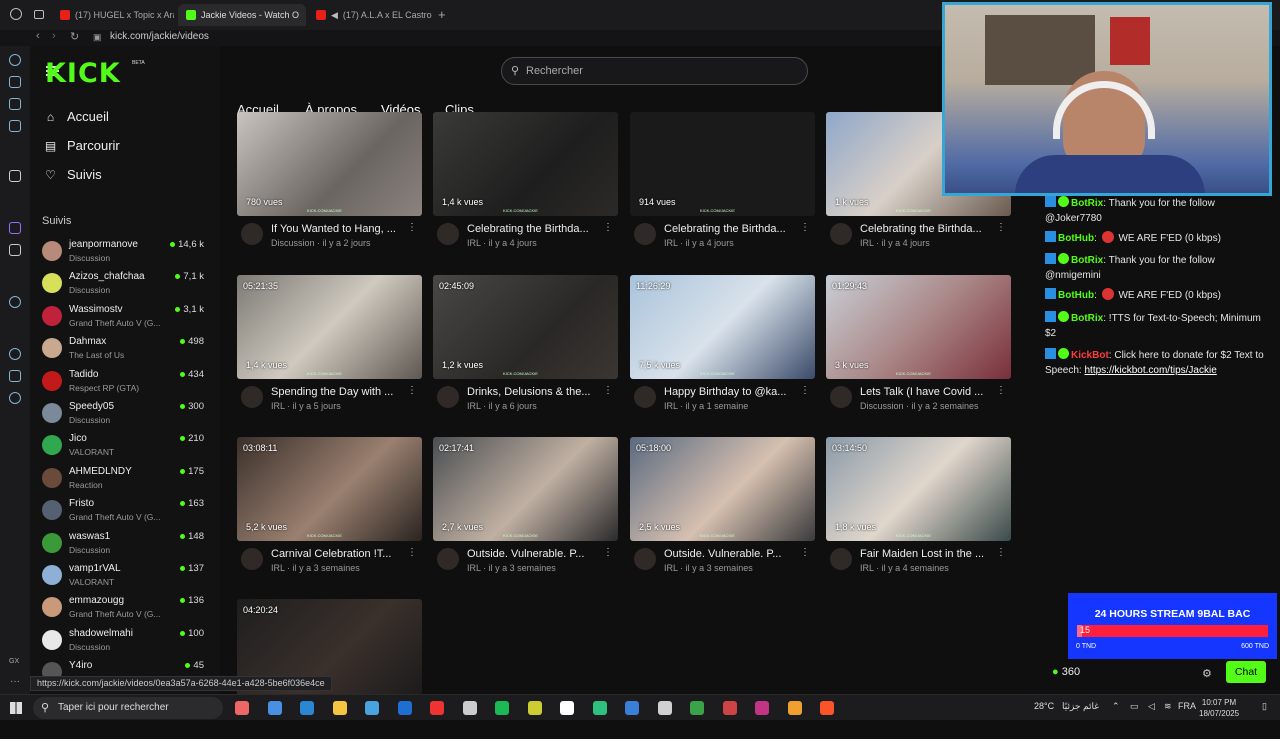  What do you see at coordinates (124, 255) in the screenshot?
I see `following-channel: jeanpormanove Discussion 14,6 k` at bounding box center [124, 255].